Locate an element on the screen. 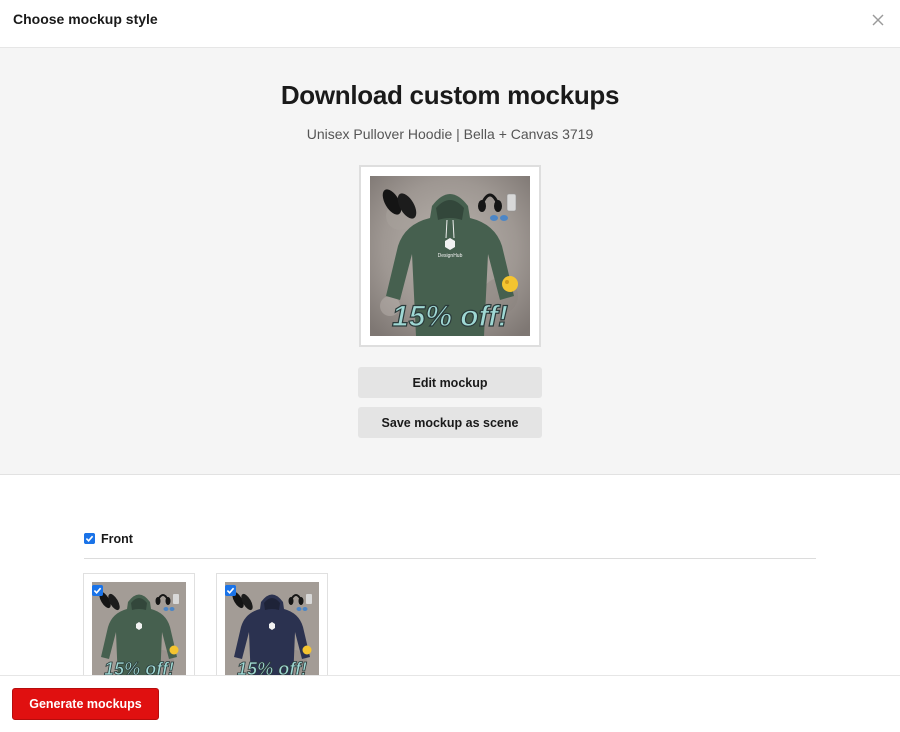 This screenshot has width=900, height=732. mockup-thumbnail-navy: 15% off! is located at coordinates (272, 628).